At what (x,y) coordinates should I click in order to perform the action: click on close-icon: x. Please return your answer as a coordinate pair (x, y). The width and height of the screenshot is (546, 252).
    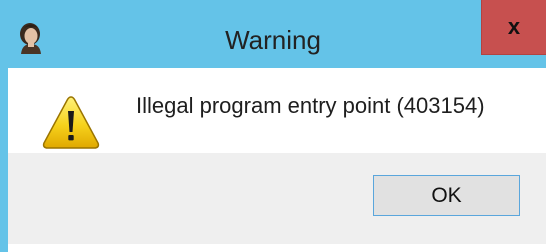
    Looking at the image, I should click on (514, 26).